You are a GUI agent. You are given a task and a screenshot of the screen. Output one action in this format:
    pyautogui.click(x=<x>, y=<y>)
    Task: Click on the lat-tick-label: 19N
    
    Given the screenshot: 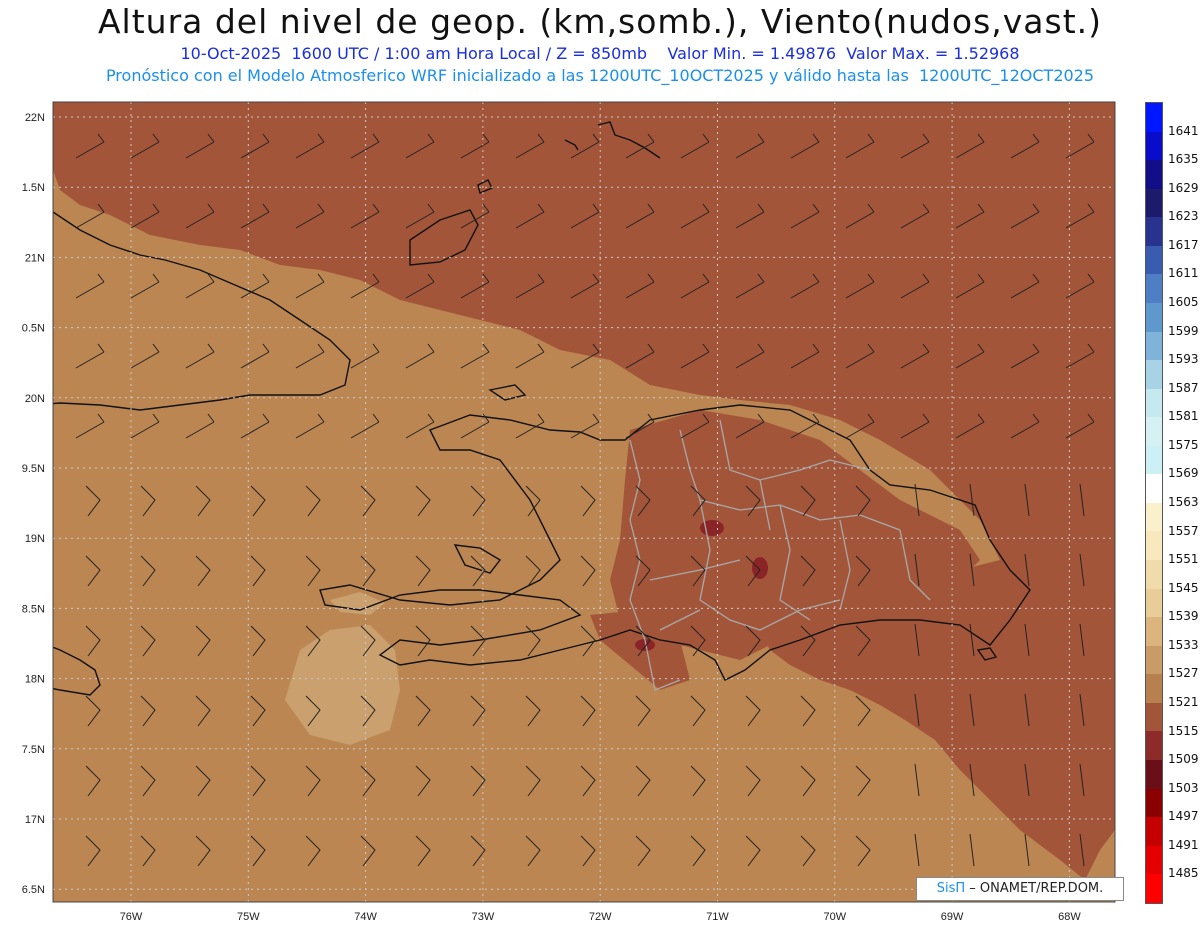 What is the action you would take?
    pyautogui.click(x=35, y=539)
    